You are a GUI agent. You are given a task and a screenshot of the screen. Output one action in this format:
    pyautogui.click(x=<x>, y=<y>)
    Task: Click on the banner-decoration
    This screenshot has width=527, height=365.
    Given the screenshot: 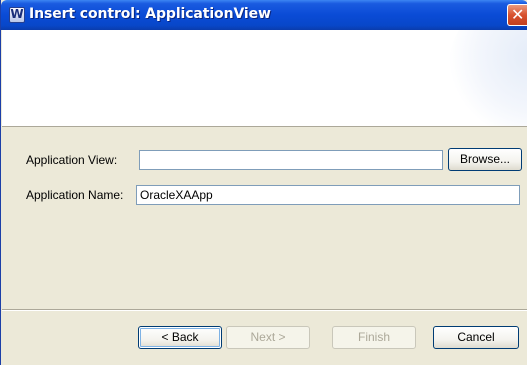 What is the action you would take?
    pyautogui.click(x=487, y=78)
    